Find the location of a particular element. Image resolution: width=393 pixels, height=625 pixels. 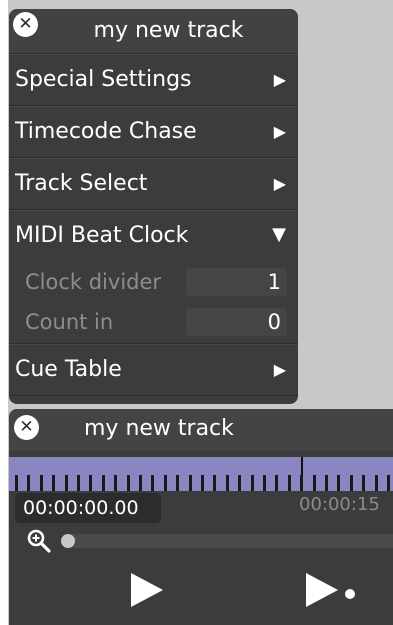

clock-divider-row: Clock divider 1 is located at coordinates (153, 282).